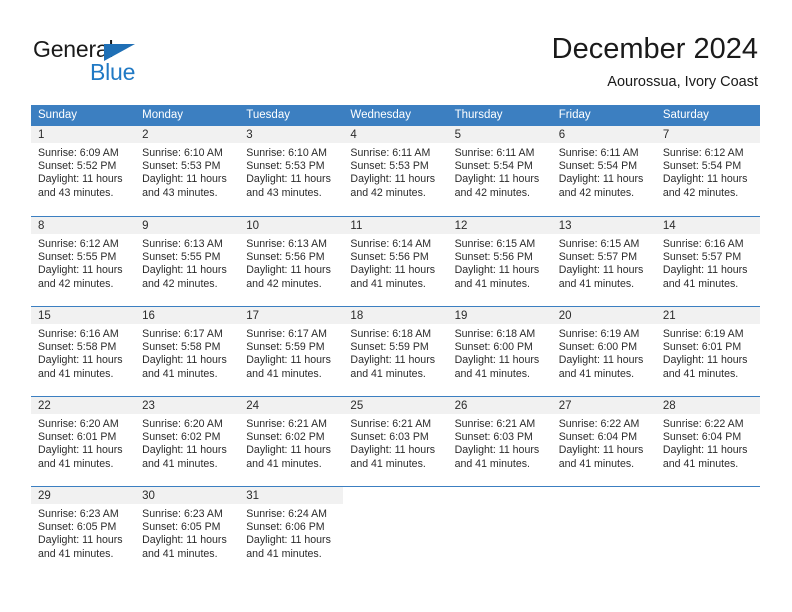  Describe the element at coordinates (499, 495) in the screenshot. I see `day-number` at that location.